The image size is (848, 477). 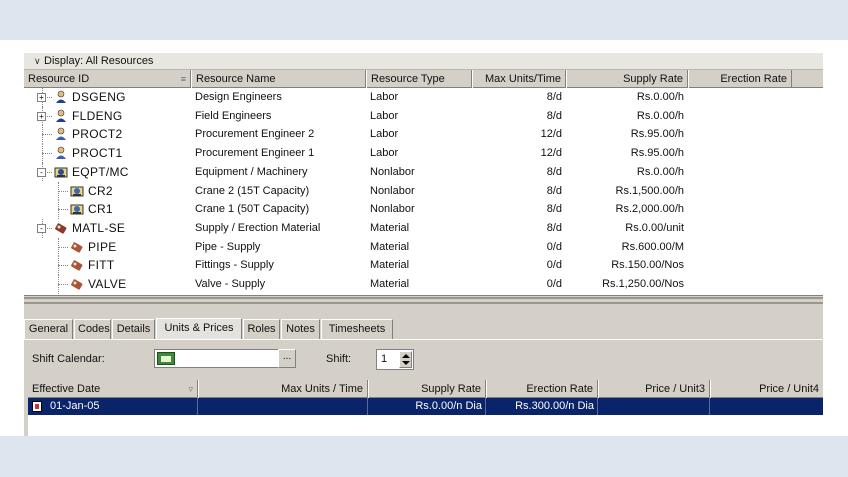 What do you see at coordinates (280, 172) in the screenshot?
I see `resource-name: Equipment / Machinery` at bounding box center [280, 172].